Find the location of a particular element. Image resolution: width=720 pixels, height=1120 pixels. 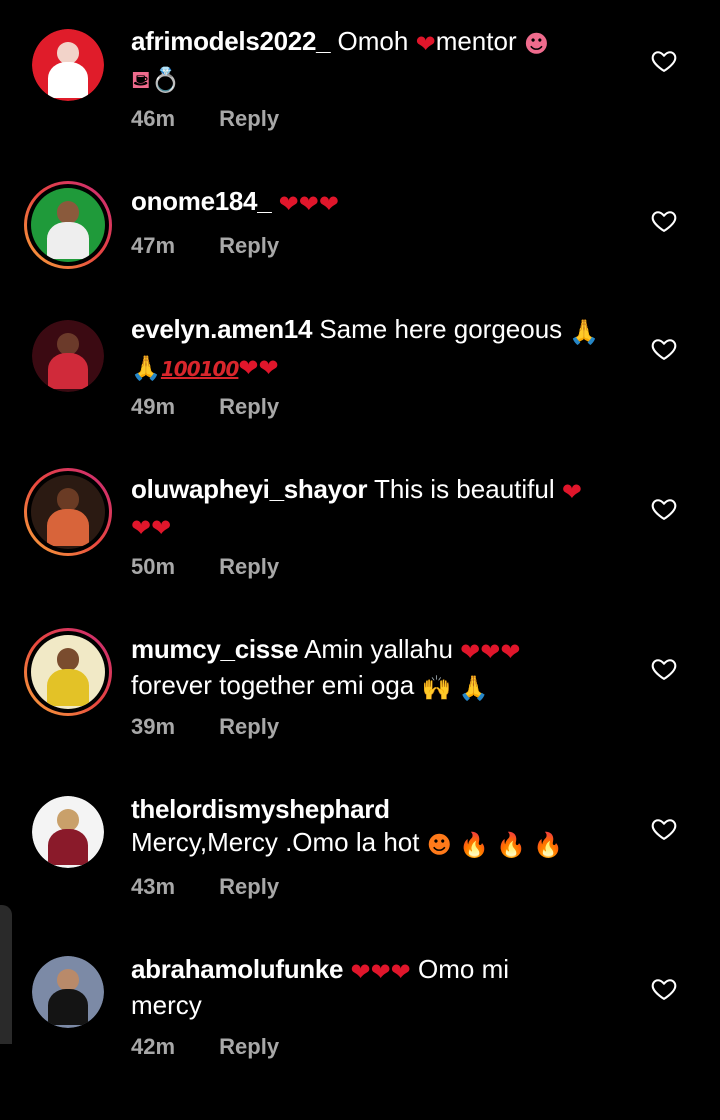

comment-username: thelordismyshephard is located at coordinates (260, 809).